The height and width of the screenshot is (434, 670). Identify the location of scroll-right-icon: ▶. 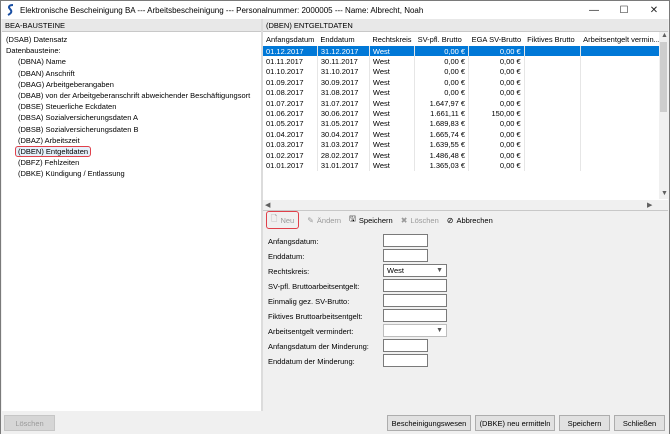
(649, 205).